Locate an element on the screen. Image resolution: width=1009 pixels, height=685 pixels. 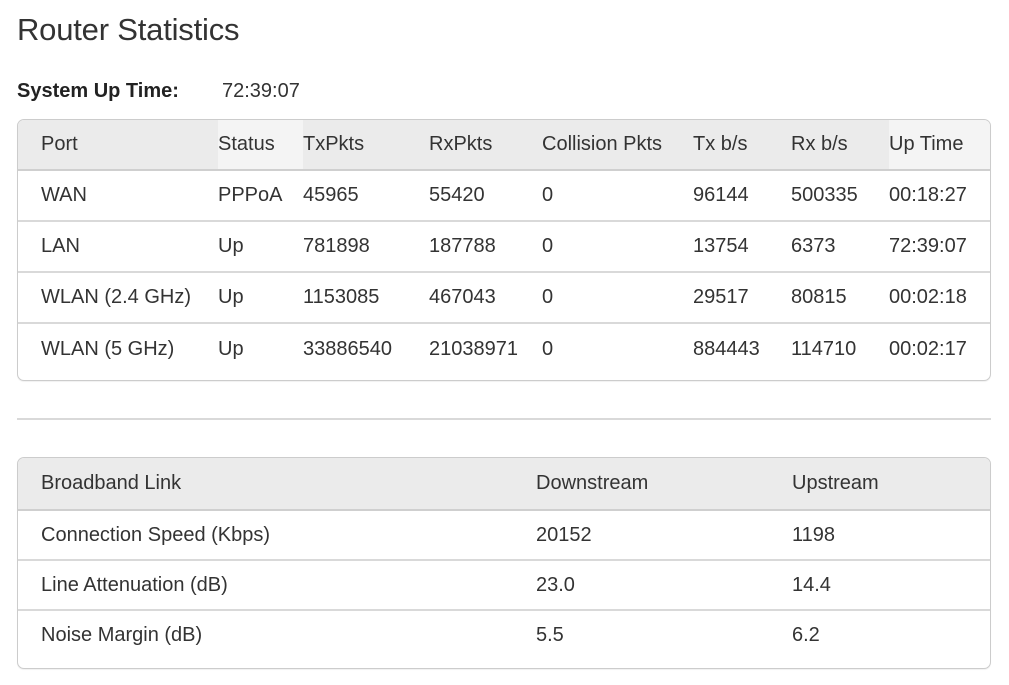
cell-port: WAN is located at coordinates (64, 195).